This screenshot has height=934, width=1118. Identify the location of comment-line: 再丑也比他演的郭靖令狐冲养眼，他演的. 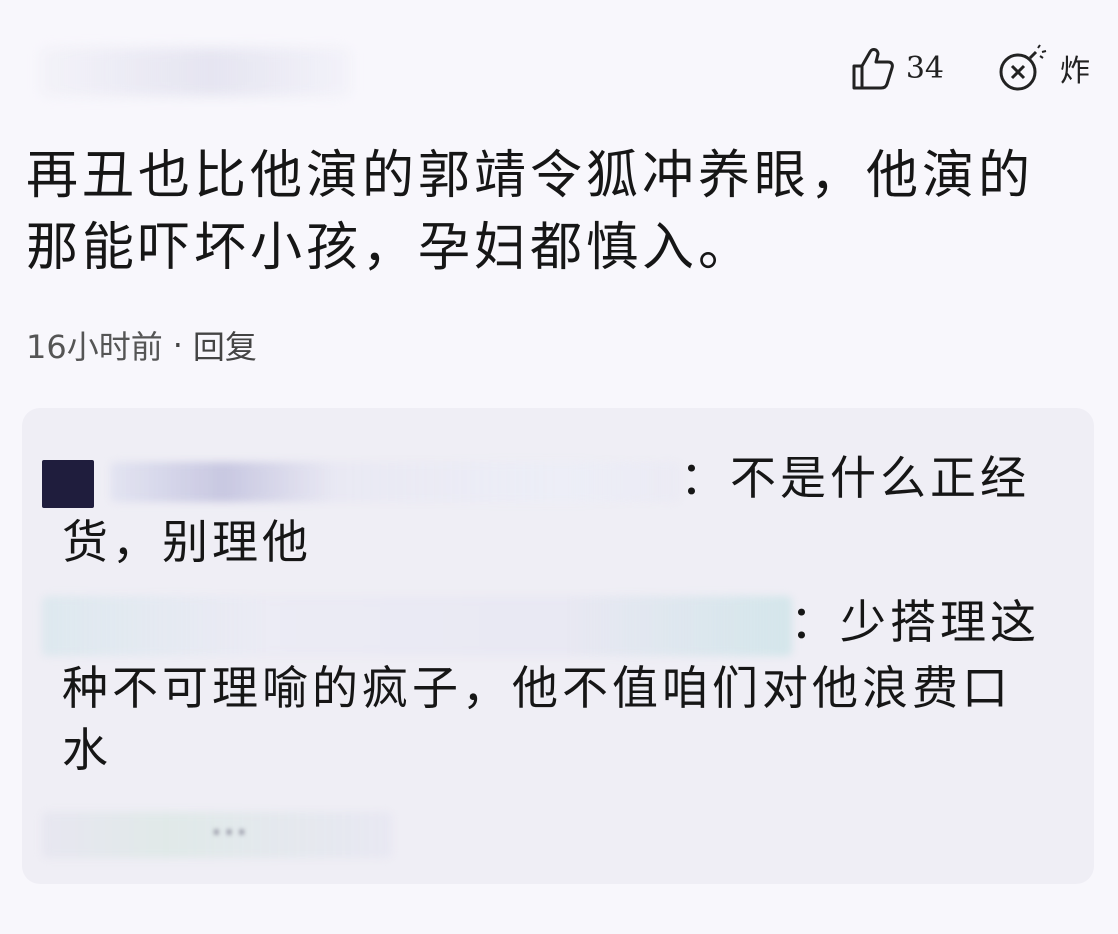
(530, 176).